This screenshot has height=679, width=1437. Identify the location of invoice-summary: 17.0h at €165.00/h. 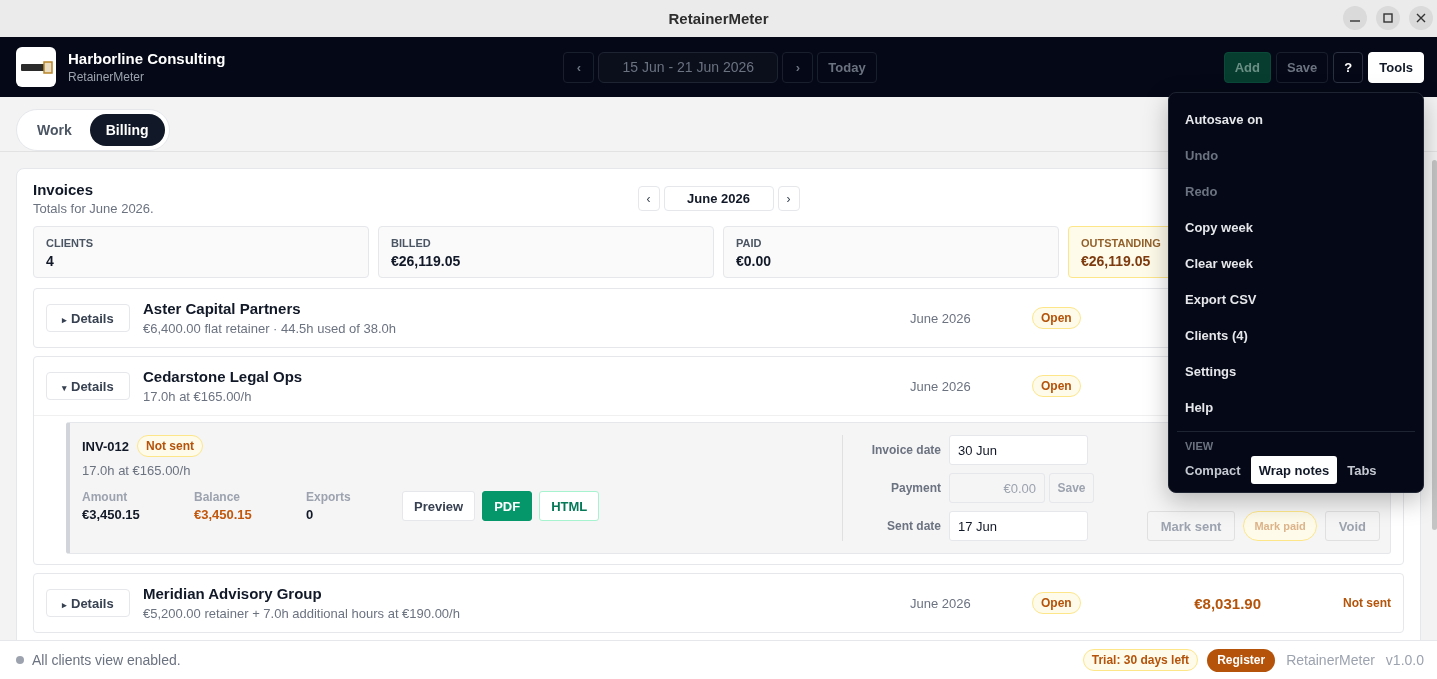
(137, 470).